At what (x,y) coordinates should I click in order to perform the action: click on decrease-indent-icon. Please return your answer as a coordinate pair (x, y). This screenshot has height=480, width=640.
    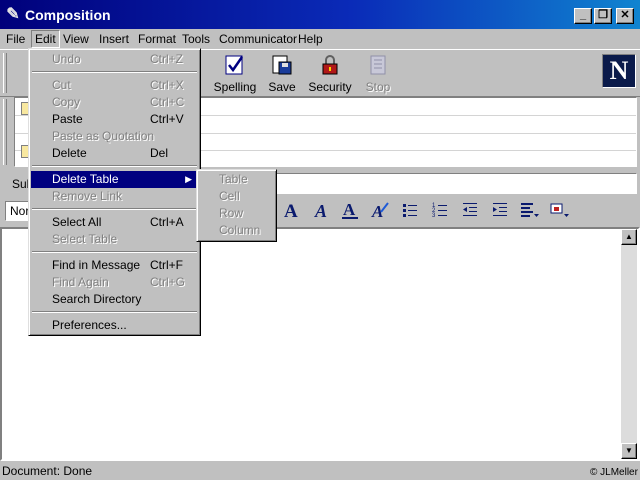
    Looking at the image, I should click on (470, 209).